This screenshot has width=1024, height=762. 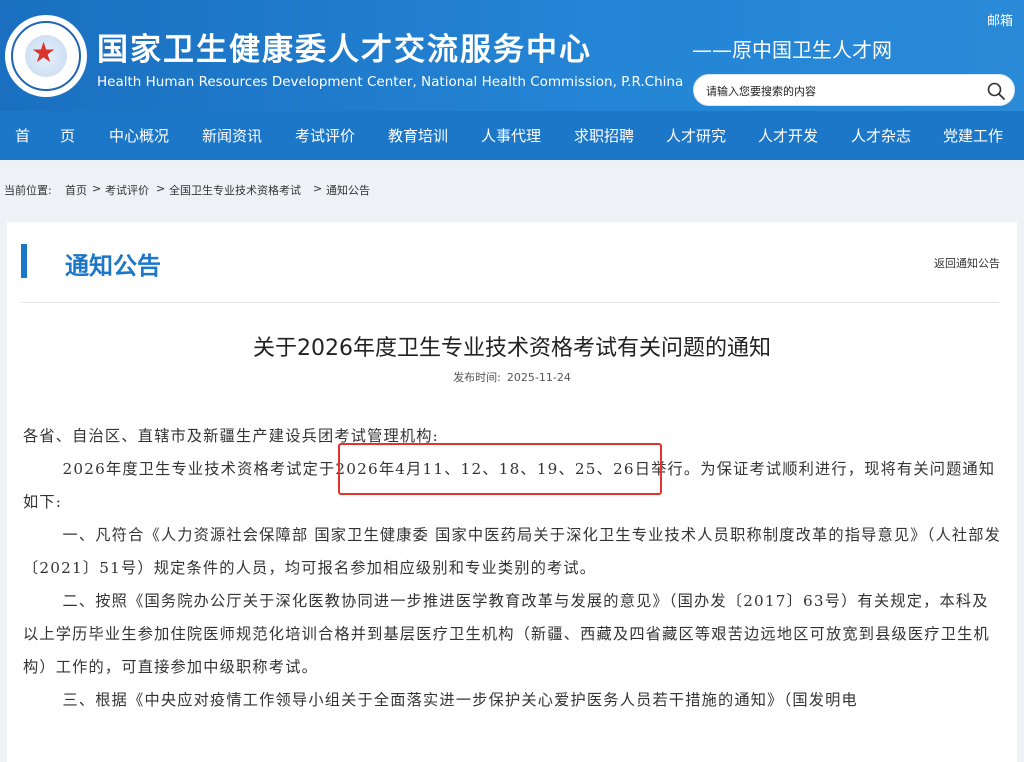 What do you see at coordinates (696, 135) in the screenshot?
I see `nav-research: 人才研究` at bounding box center [696, 135].